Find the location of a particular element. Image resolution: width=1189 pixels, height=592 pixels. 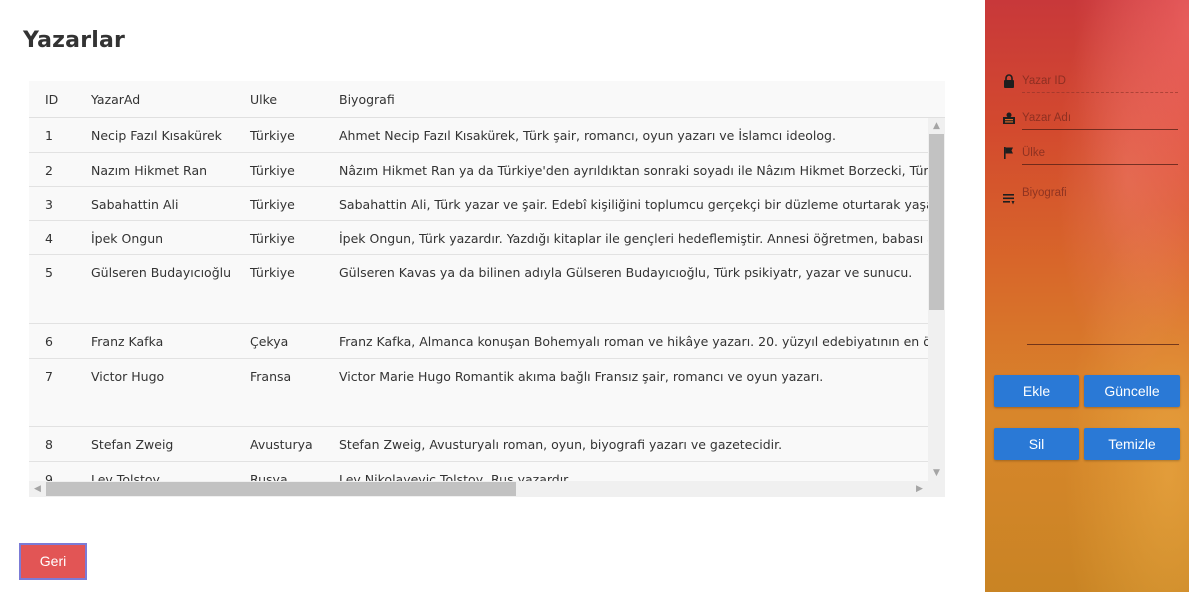

cell-yazar-ad: Sabahattin Ali is located at coordinates (135, 204).